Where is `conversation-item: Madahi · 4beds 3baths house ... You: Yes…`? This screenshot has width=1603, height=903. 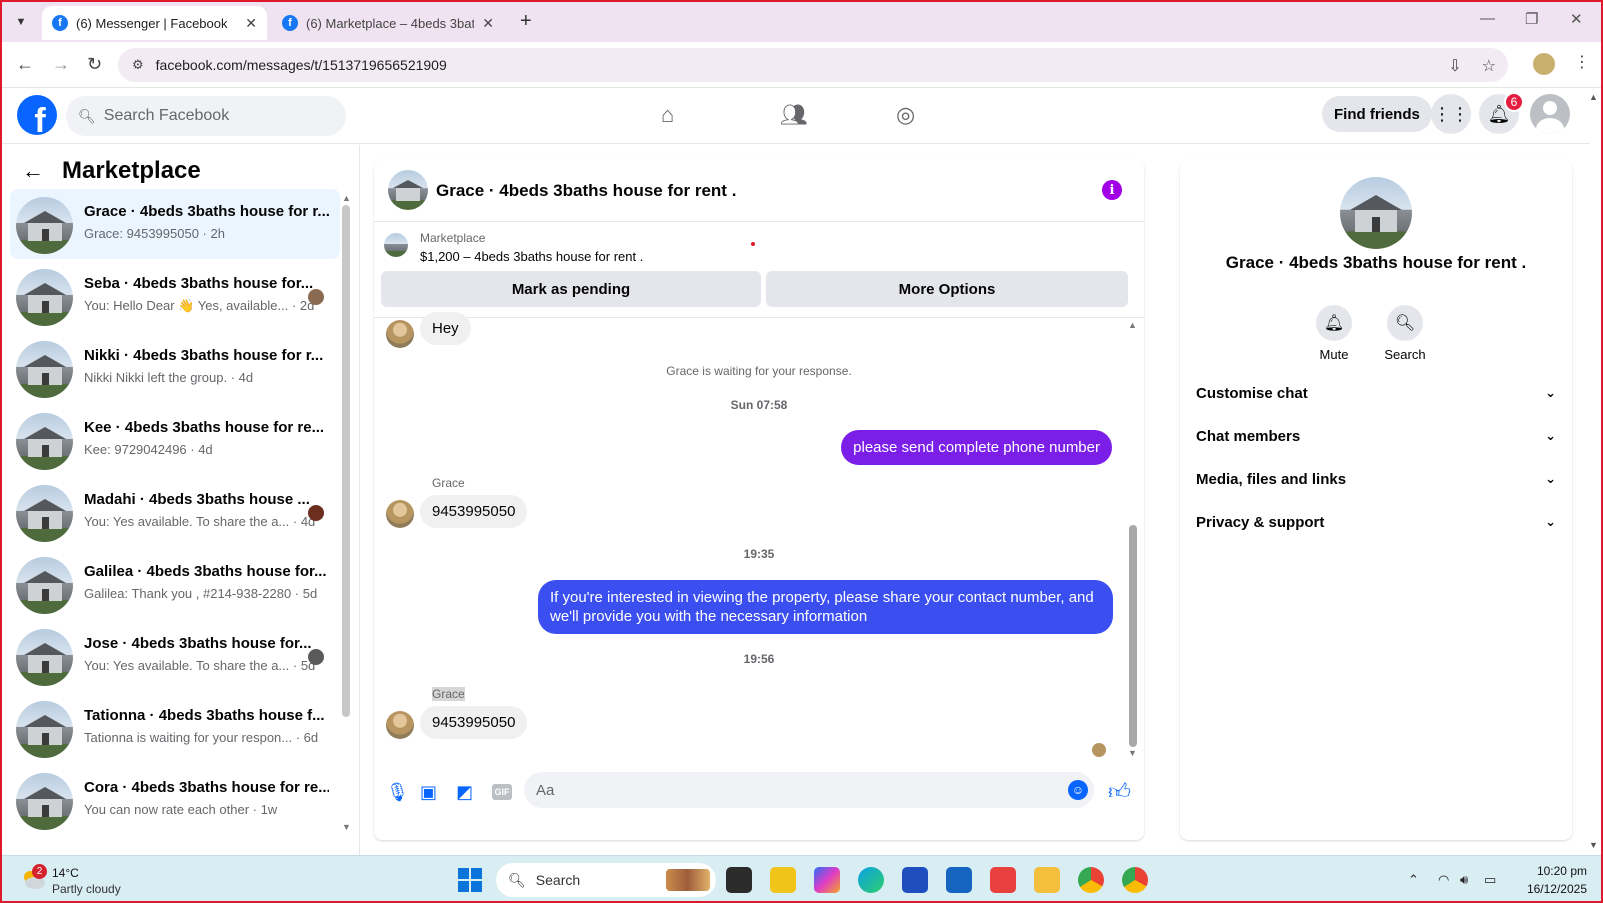 conversation-item: Madahi · 4beds 3baths house ... You: Yes… is located at coordinates (175, 512).